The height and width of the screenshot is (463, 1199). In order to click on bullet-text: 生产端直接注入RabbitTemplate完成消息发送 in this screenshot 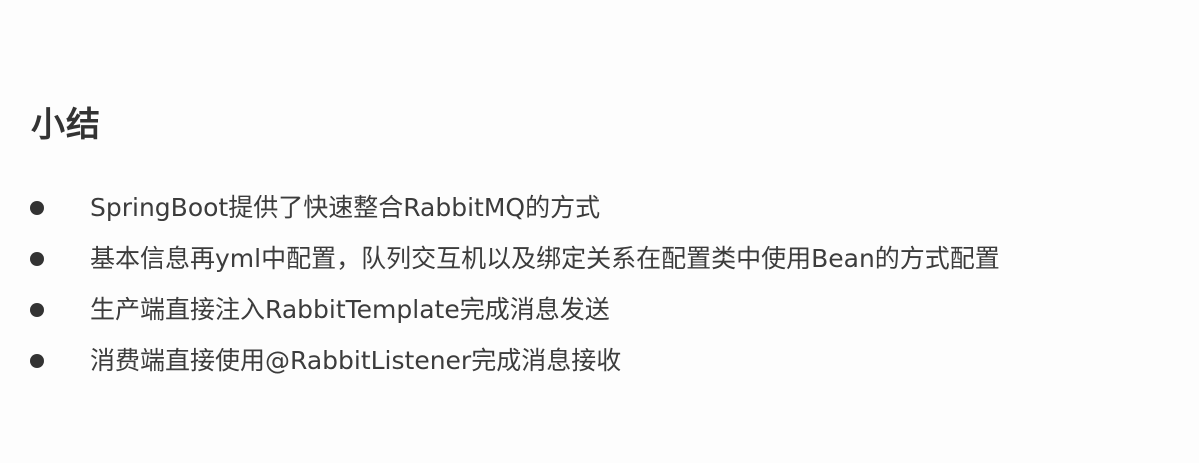, I will do `click(350, 309)`.